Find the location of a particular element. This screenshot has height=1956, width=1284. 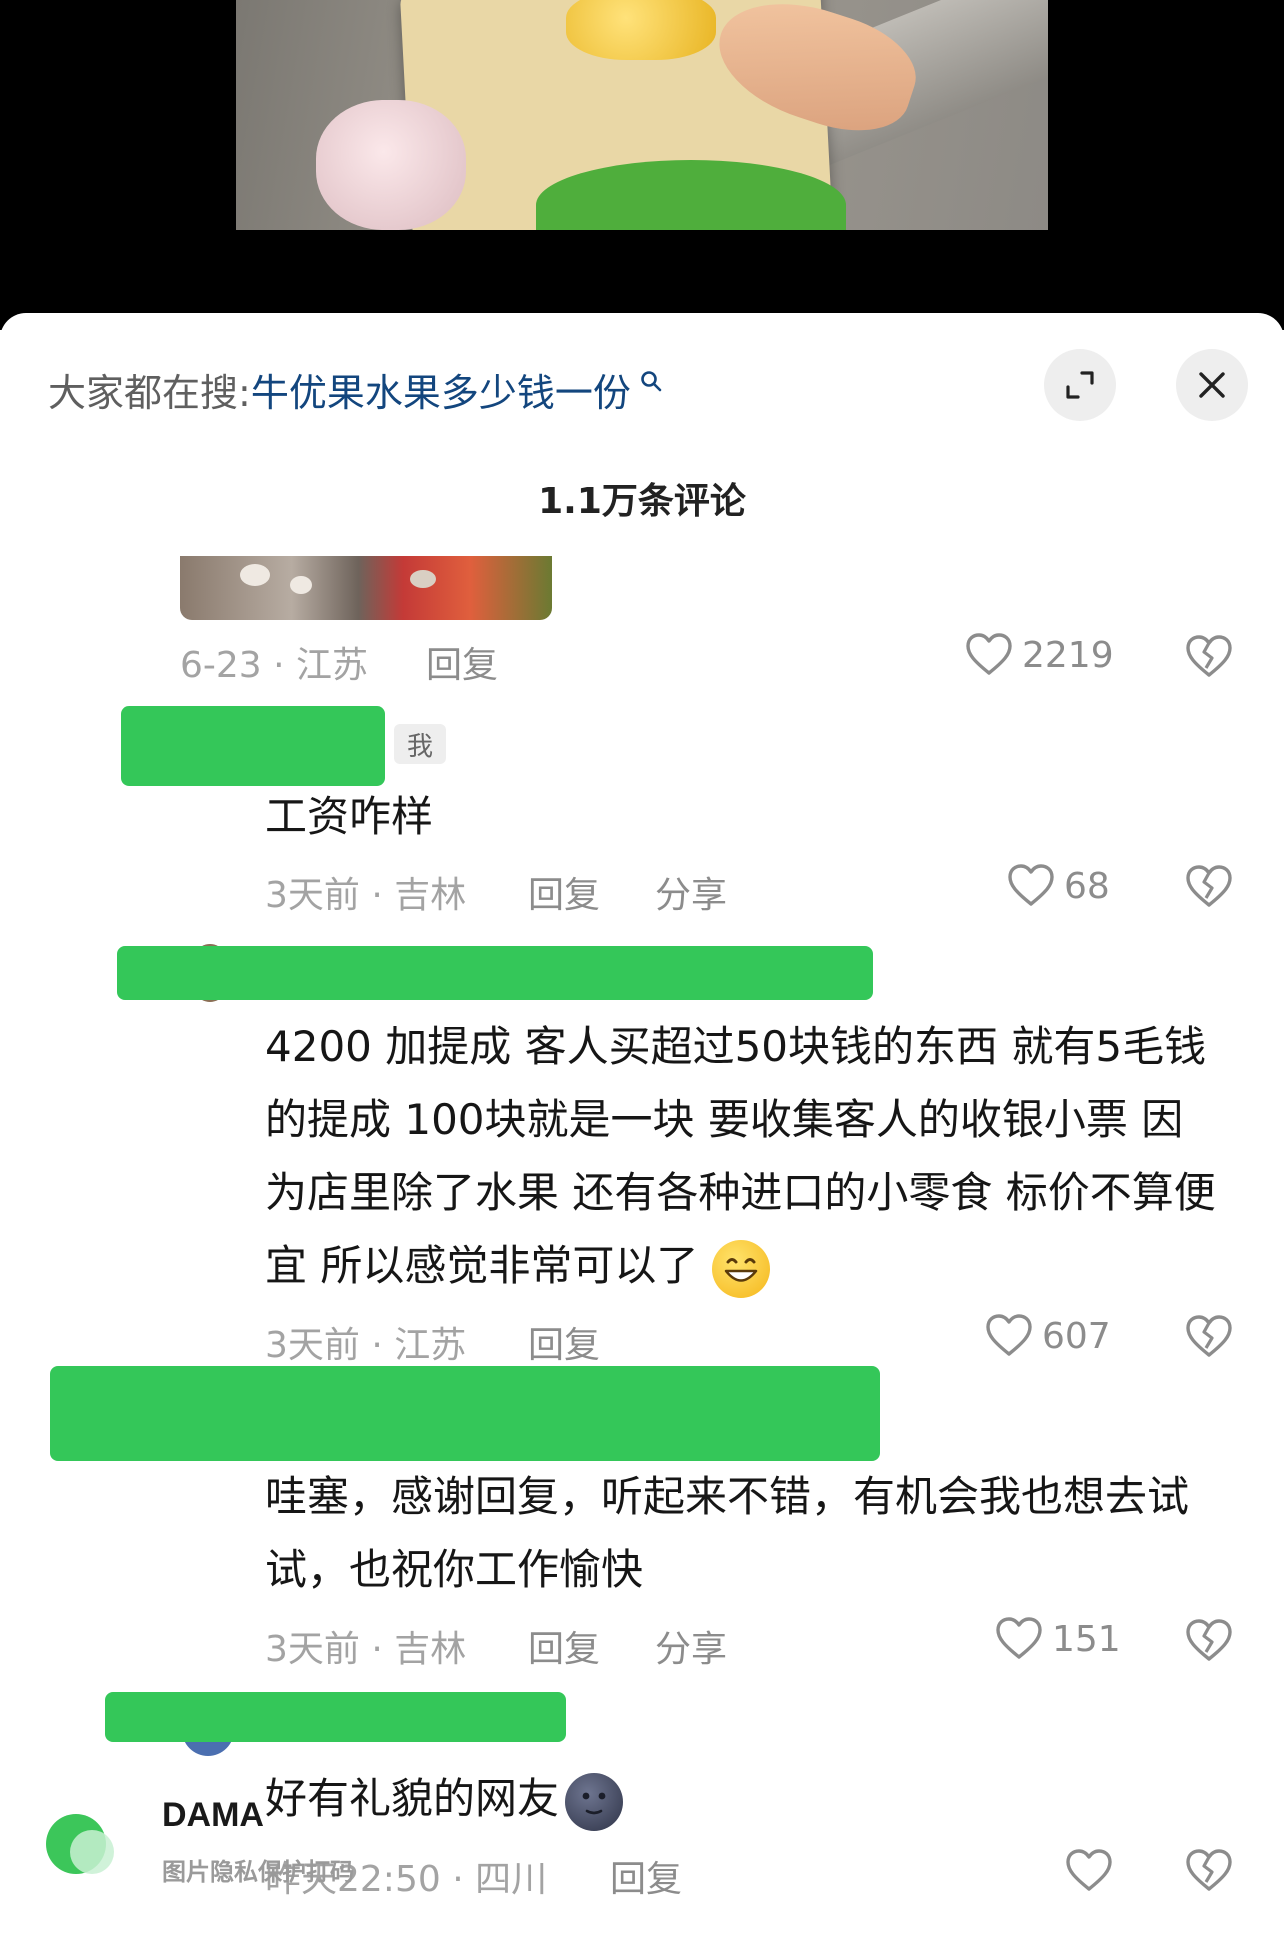

search-suggestion: 大家都在搜:牛优果水果多少钱一份 is located at coordinates (355, 389).